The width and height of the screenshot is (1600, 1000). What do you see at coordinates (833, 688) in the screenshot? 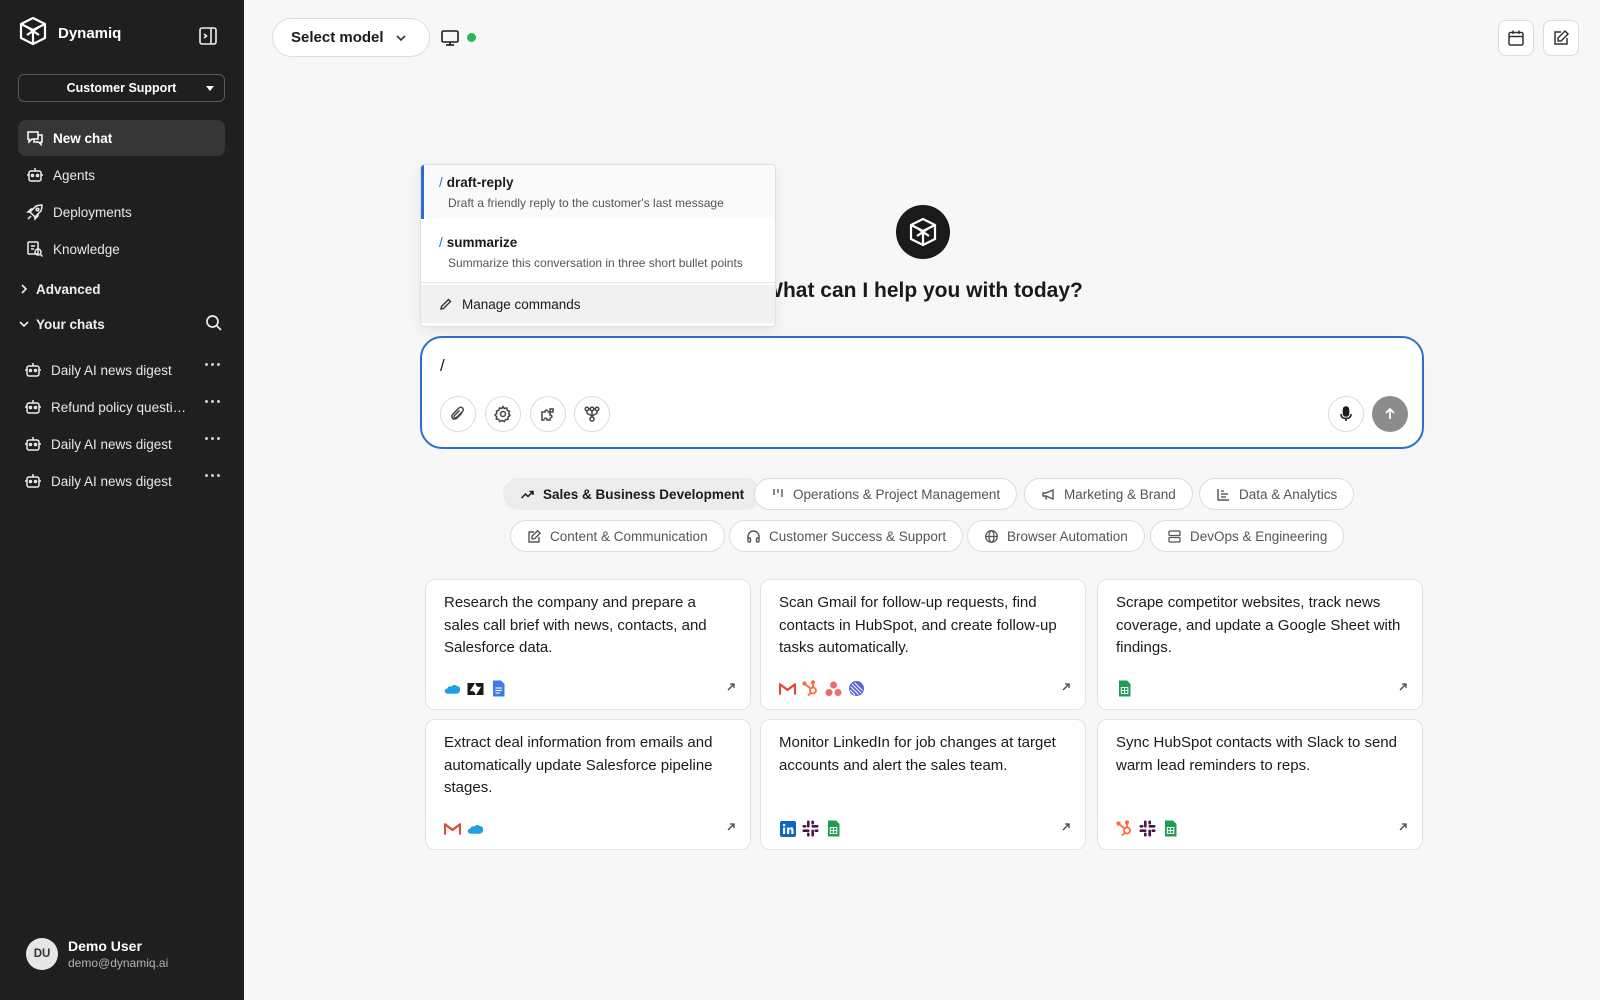
I see `asana-icon` at bounding box center [833, 688].